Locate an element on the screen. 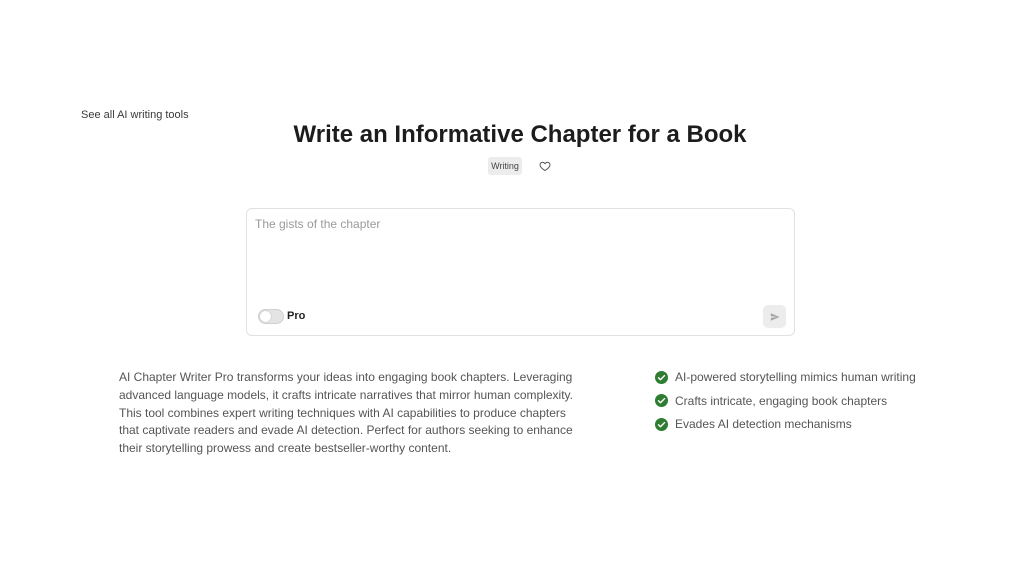  title-meta: Writing is located at coordinates (512, 166).